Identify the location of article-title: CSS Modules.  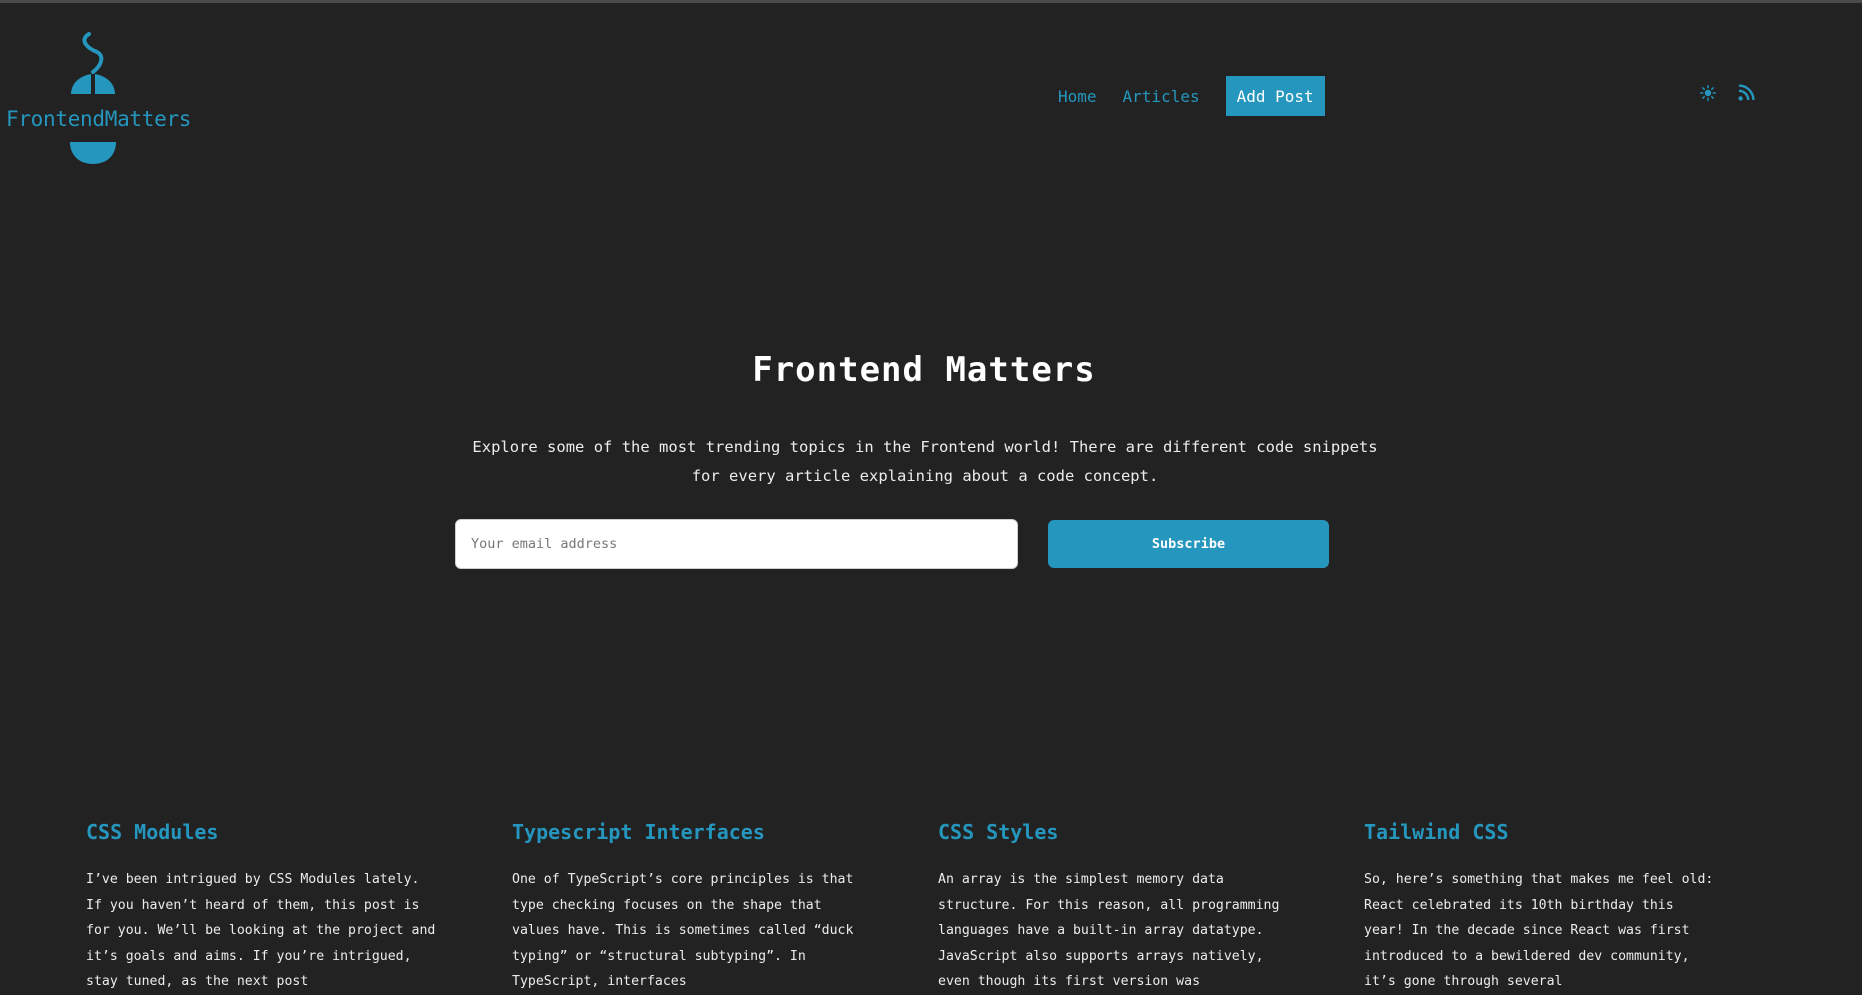
(263, 833).